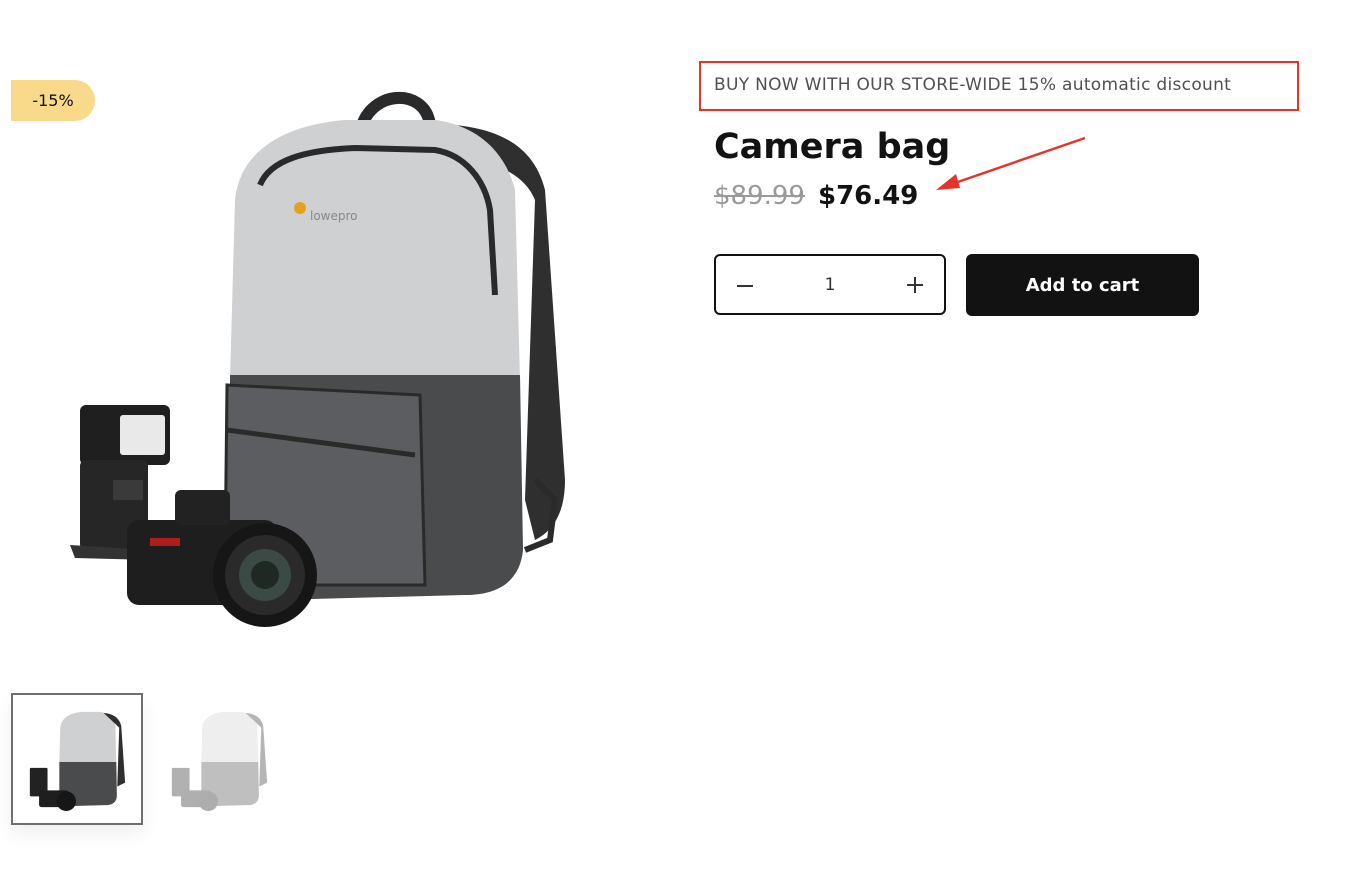 The width and height of the screenshot is (1360, 870). Describe the element at coordinates (1011, 163) in the screenshot. I see `arrow-icon` at that location.